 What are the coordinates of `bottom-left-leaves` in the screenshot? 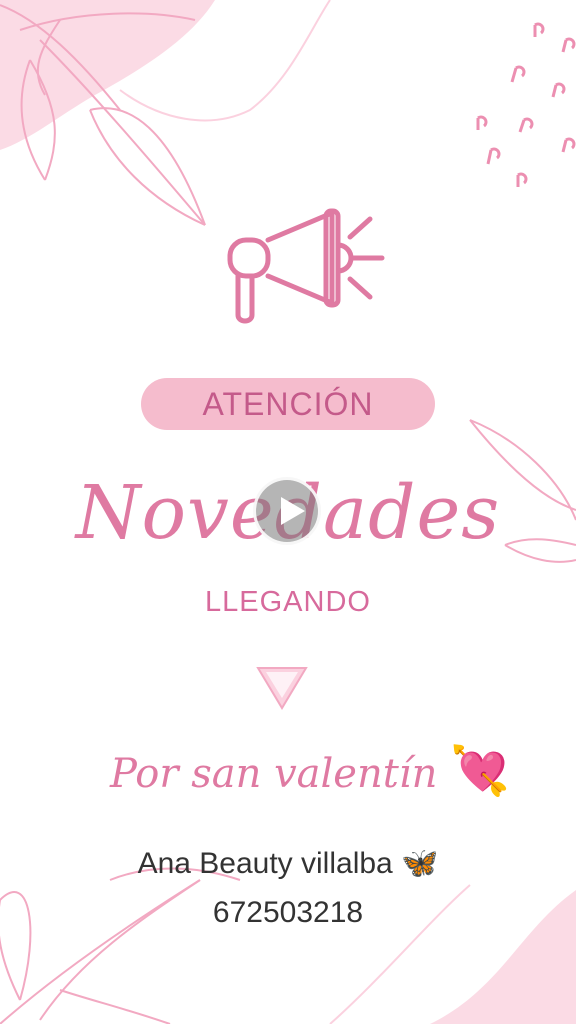 It's located at (120, 945).